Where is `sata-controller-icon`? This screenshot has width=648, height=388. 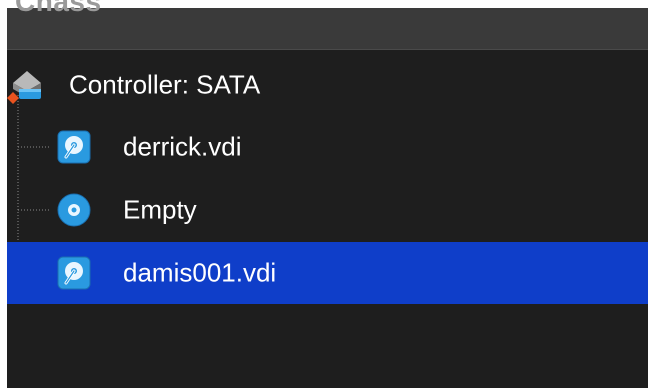 sata-controller-icon is located at coordinates (27, 85).